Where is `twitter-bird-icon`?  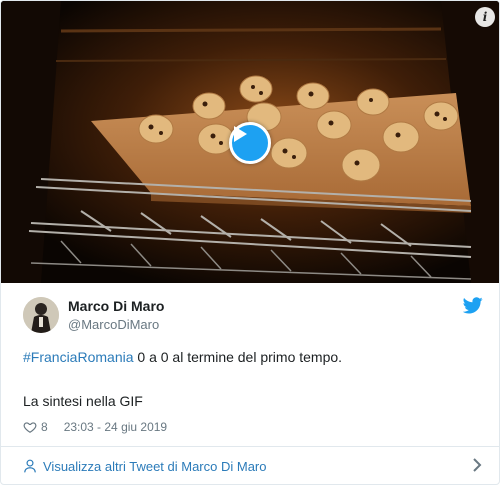
twitter-bird-icon is located at coordinates (473, 305).